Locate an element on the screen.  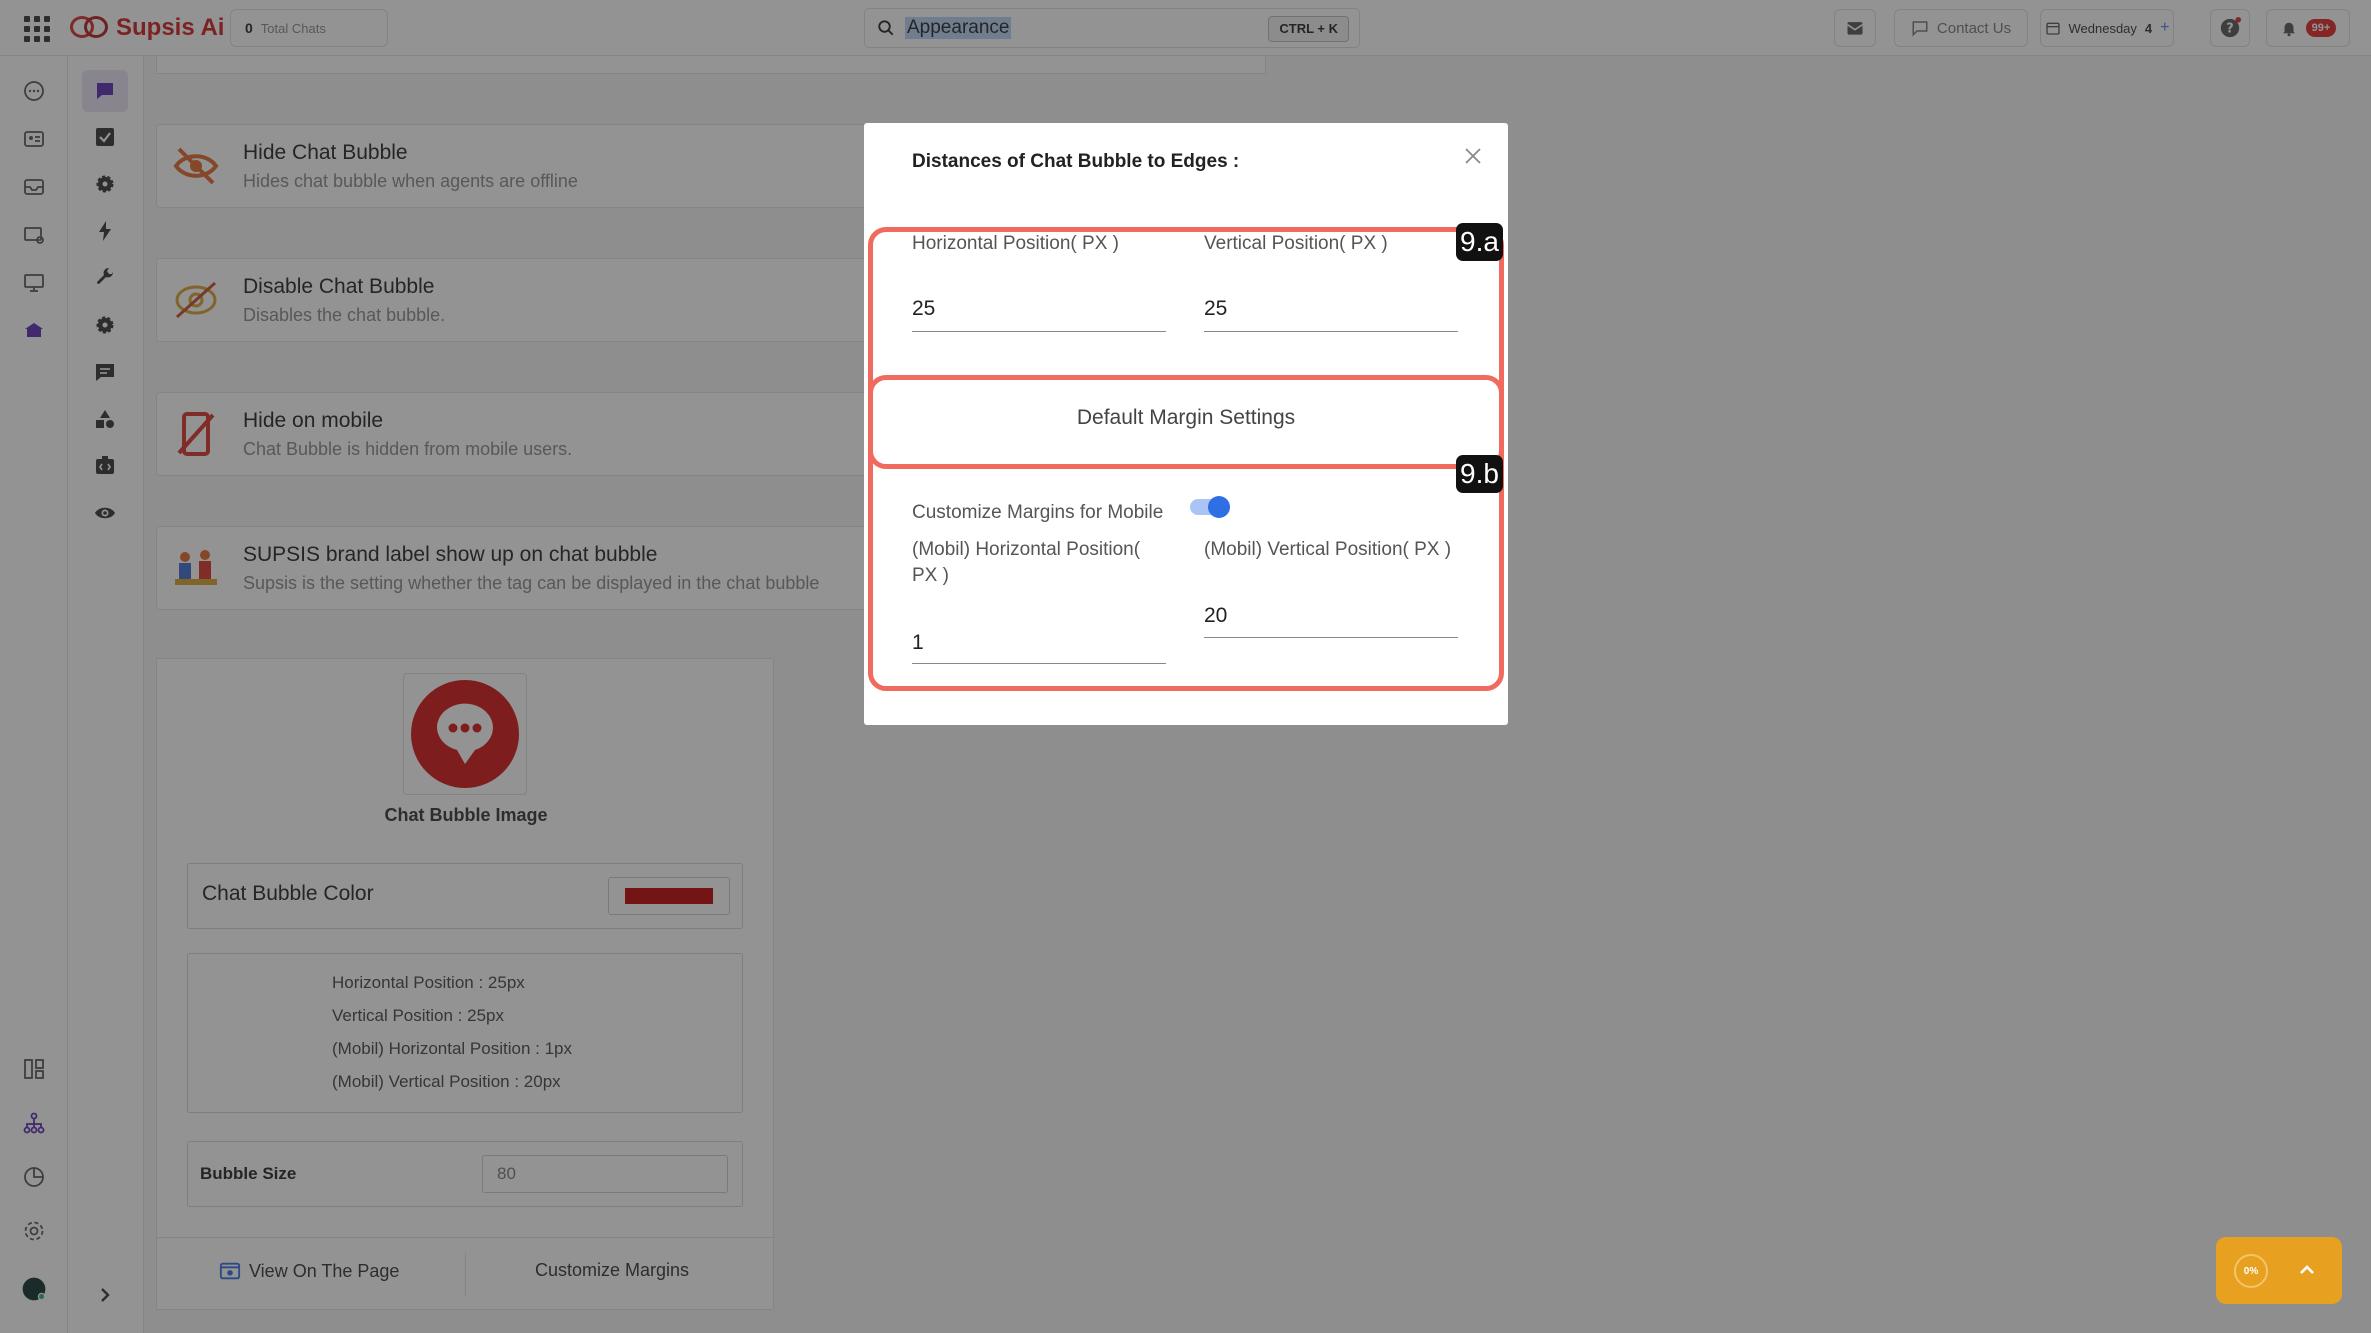
annotation-tag-a: 9.a is located at coordinates (1479, 242).